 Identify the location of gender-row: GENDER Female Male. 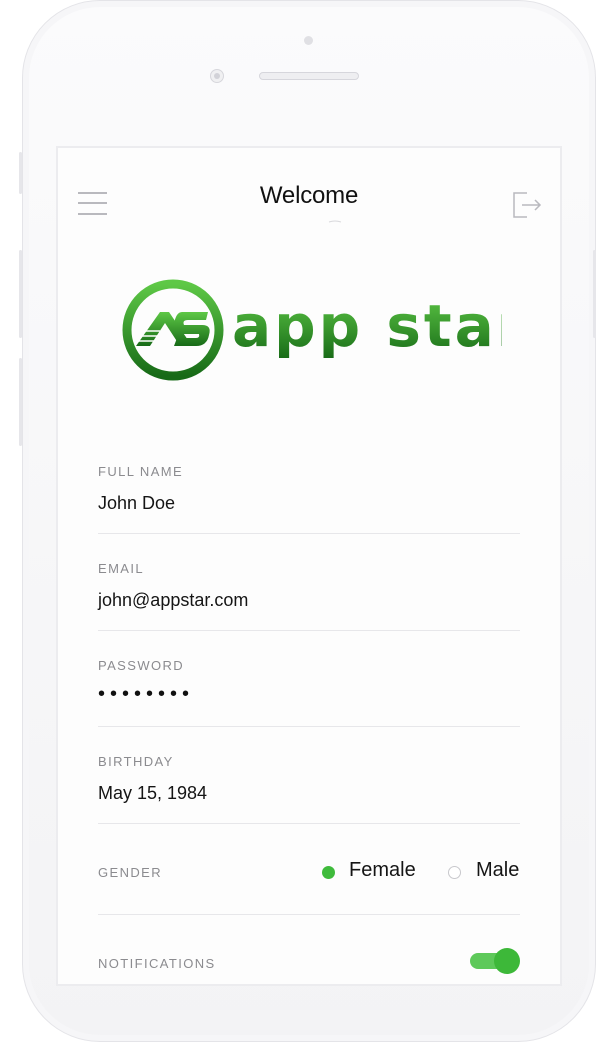
(309, 873).